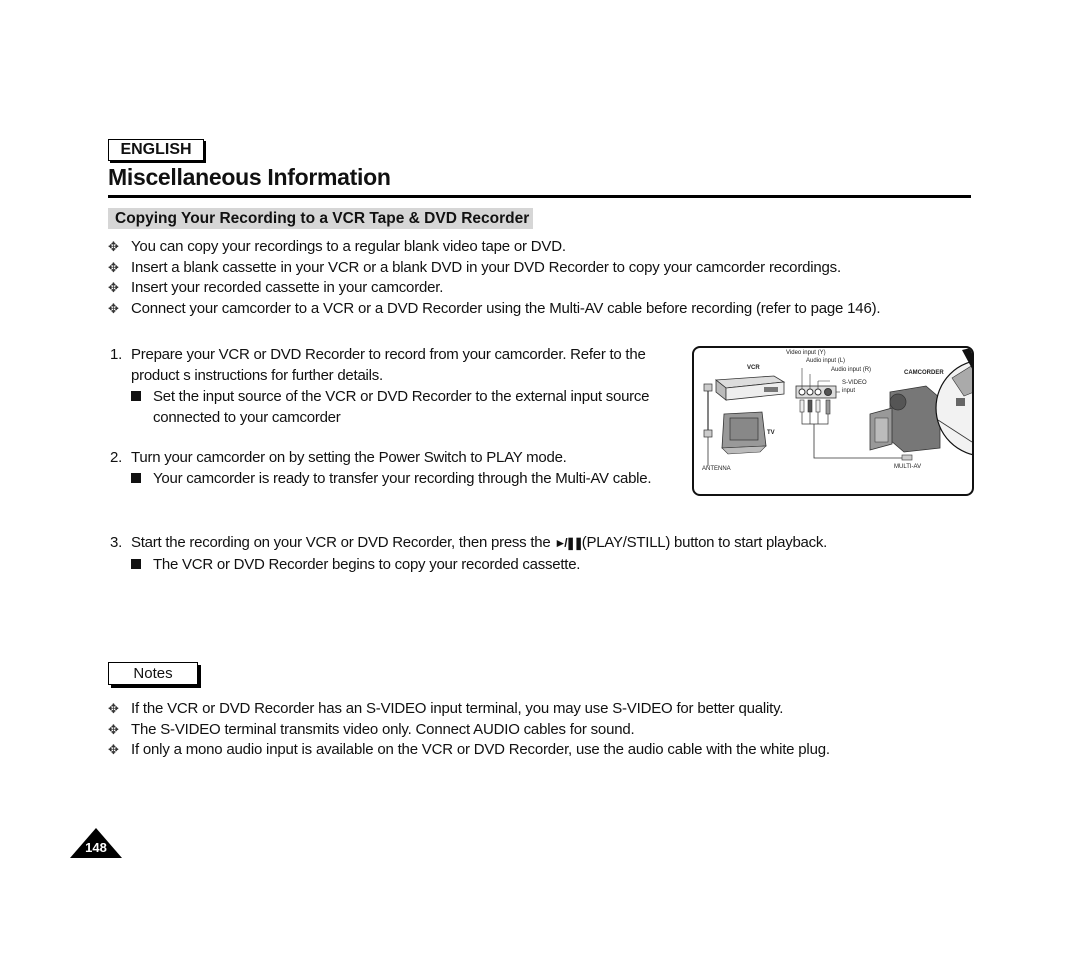 The image size is (1080, 971). Describe the element at coordinates (568, 543) in the screenshot. I see `play-pause-icon: ►/❚❚` at that location.